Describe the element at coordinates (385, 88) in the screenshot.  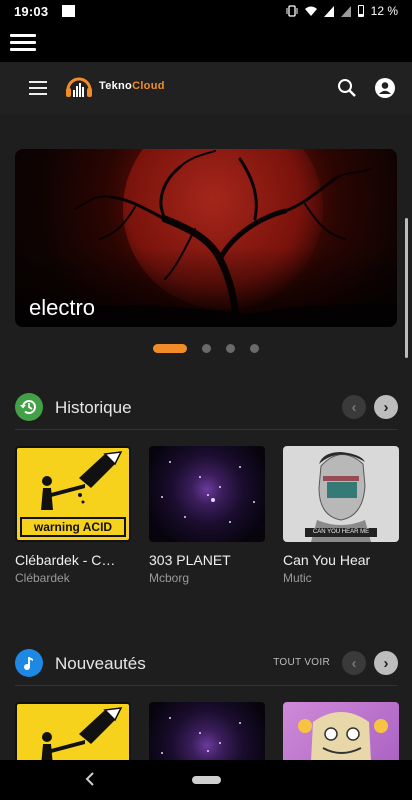
I see `account-icon` at that location.